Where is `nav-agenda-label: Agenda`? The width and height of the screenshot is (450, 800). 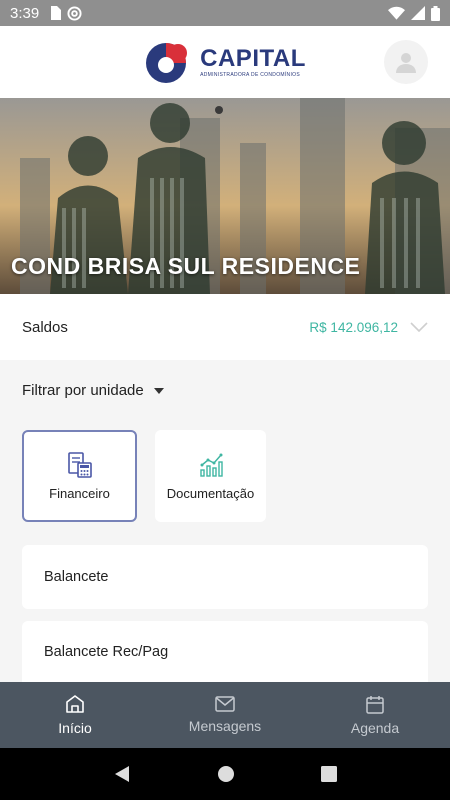 nav-agenda-label: Agenda is located at coordinates (375, 727).